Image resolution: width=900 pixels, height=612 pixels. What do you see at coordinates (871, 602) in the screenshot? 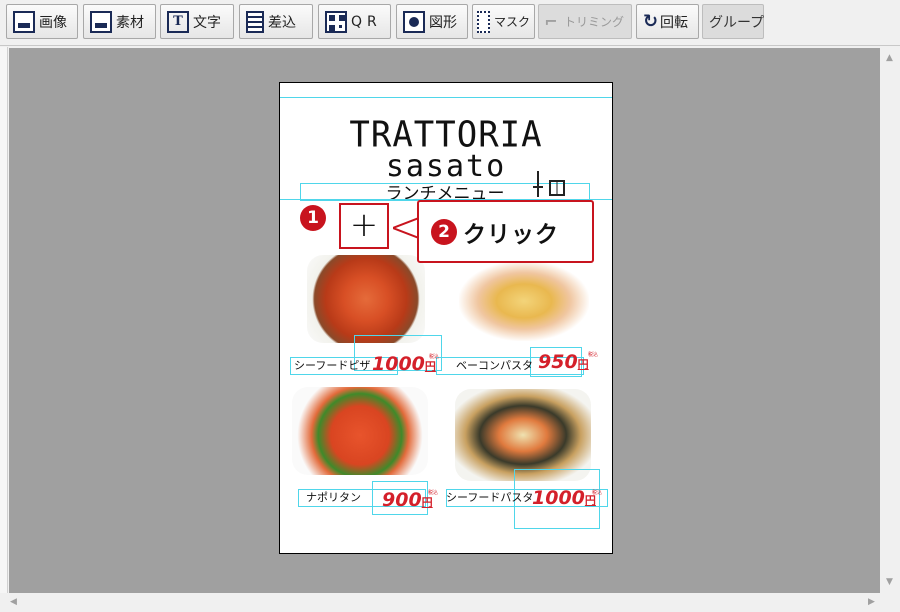
I see `scroll-right-icon: ▶` at bounding box center [871, 602].